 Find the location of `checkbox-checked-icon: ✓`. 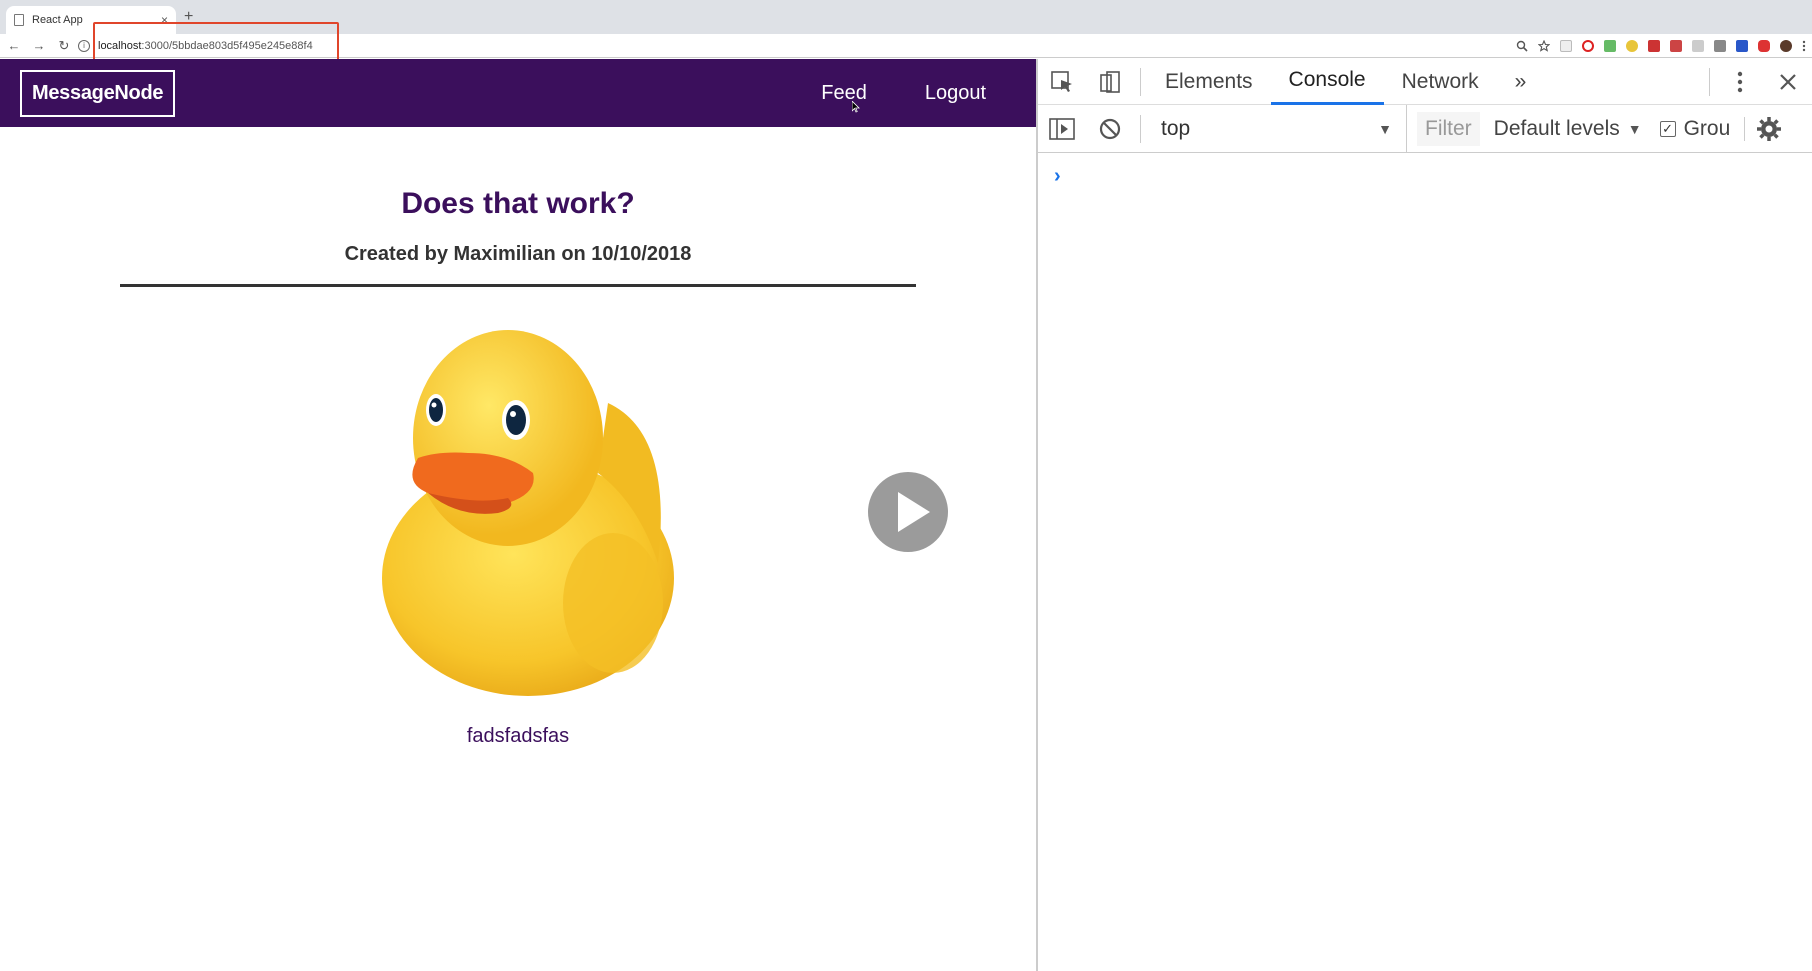

checkbox-checked-icon: ✓ is located at coordinates (1667, 128).